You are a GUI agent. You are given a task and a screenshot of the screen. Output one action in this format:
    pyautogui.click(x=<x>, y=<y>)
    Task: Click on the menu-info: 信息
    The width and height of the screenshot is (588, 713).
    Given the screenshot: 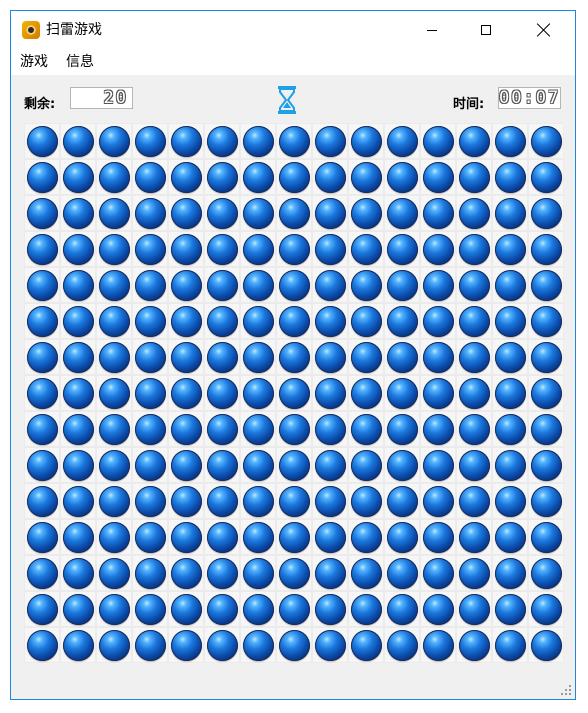 What is the action you would take?
    pyautogui.click(x=80, y=62)
    